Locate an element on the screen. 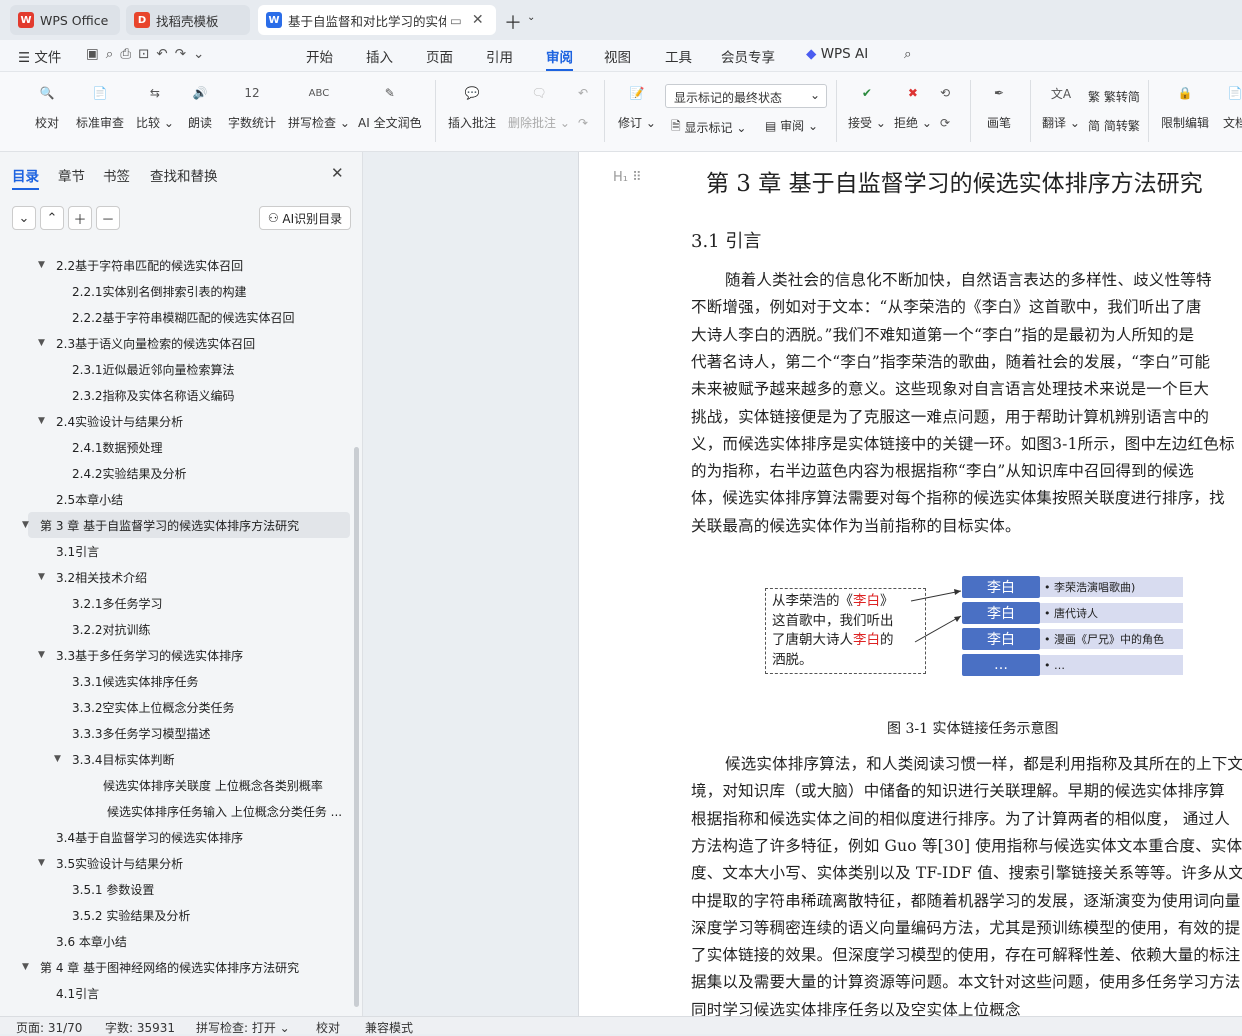 This screenshot has width=1242, height=1036. menu-view: 视图 is located at coordinates (617, 56).